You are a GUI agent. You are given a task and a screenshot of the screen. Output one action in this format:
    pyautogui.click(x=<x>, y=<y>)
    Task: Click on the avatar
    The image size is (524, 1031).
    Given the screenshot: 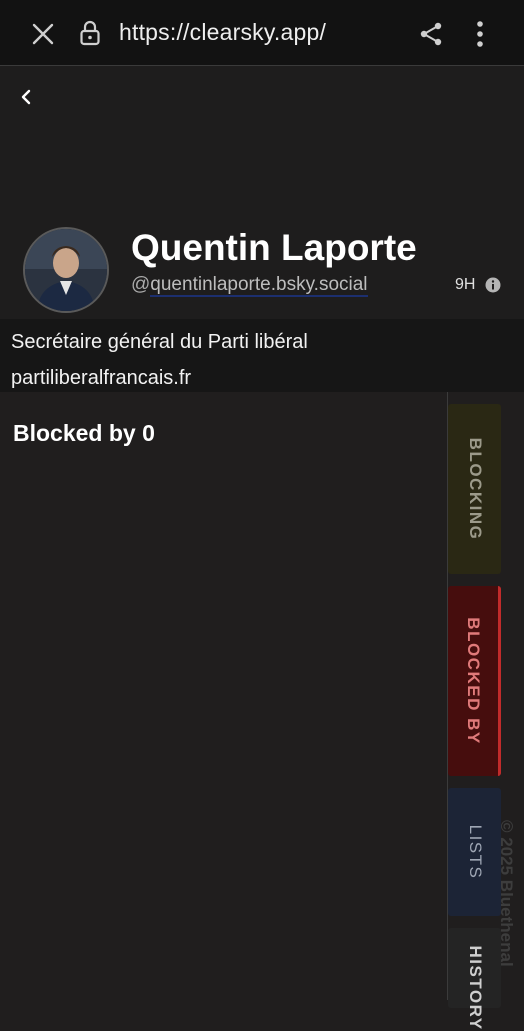 What is the action you would take?
    pyautogui.click(x=66, y=270)
    